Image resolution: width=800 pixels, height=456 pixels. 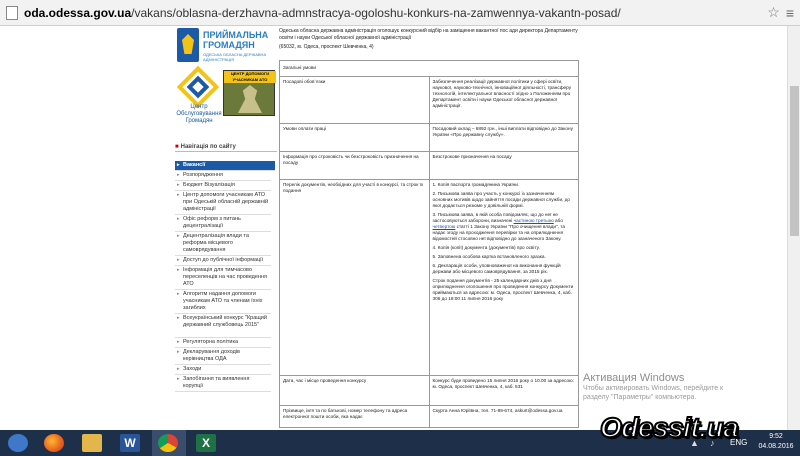 I want to click on explorer-taskbar-button, so click(x=93, y=443).